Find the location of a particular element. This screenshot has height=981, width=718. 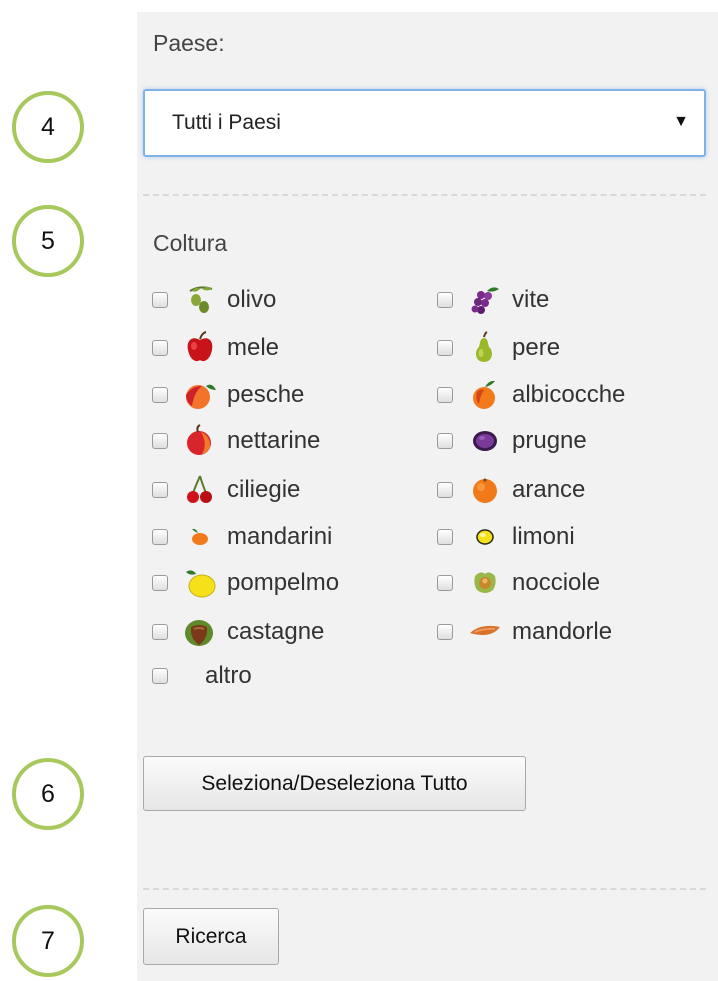

almond-icon is located at coordinates (485, 632).